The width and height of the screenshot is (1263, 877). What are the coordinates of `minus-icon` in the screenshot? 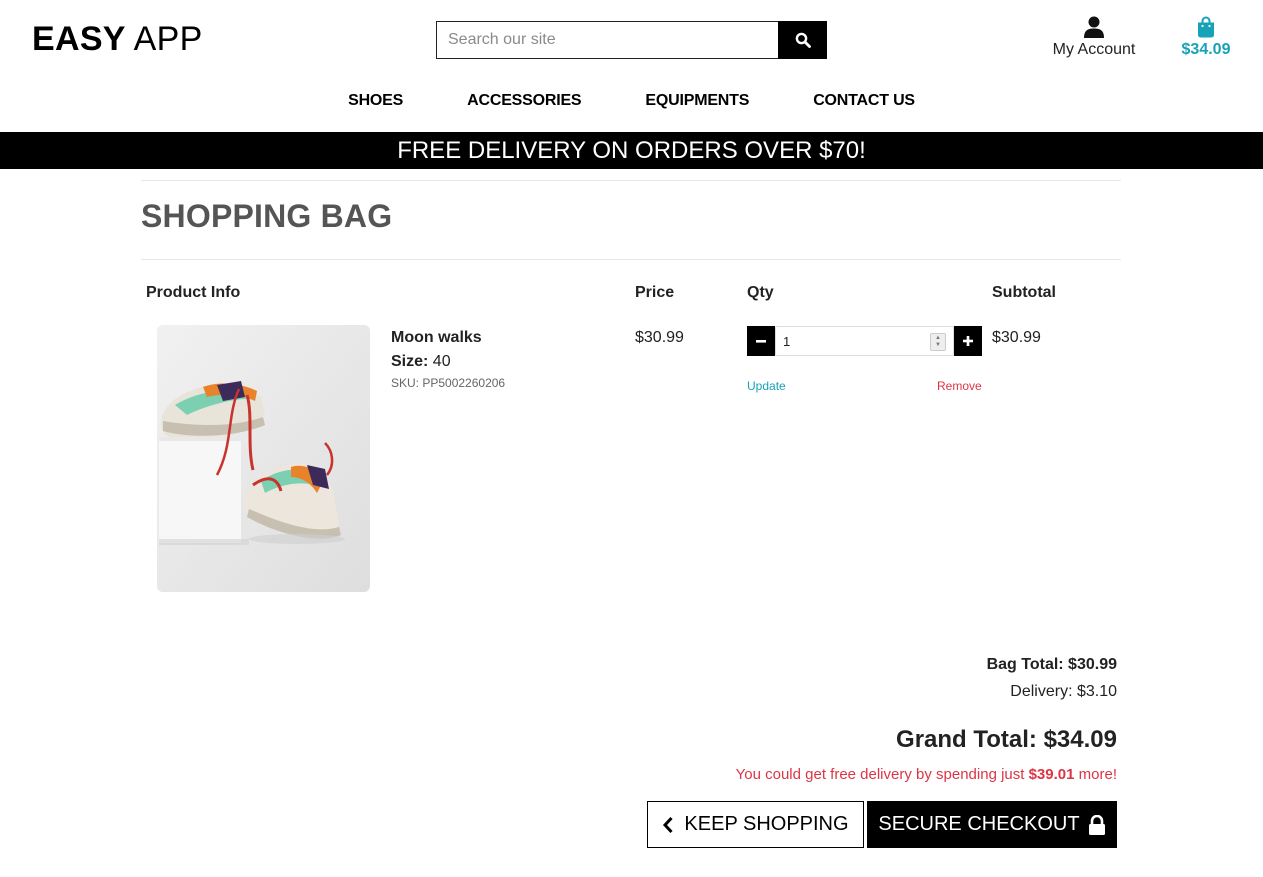 It's located at (761, 341).